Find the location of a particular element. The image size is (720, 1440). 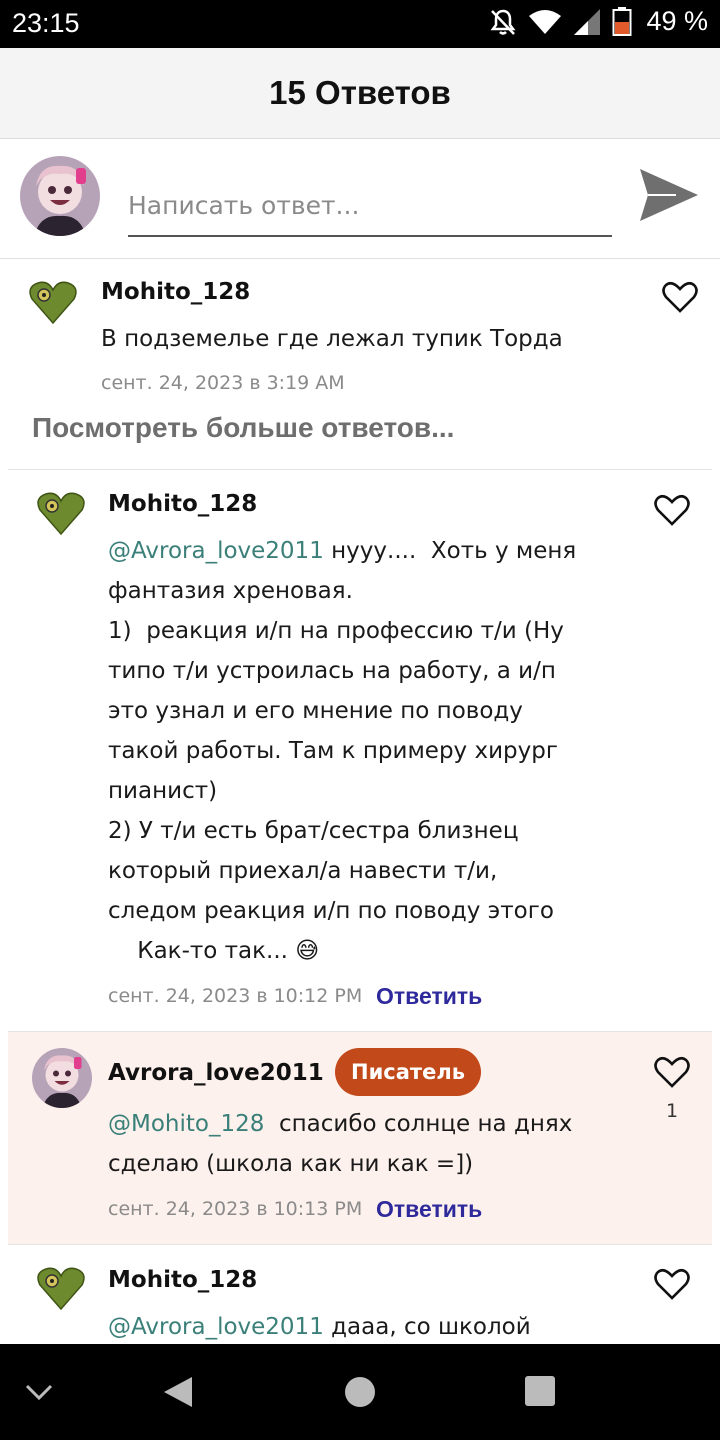

header: 15 Ответов is located at coordinates (360, 93).